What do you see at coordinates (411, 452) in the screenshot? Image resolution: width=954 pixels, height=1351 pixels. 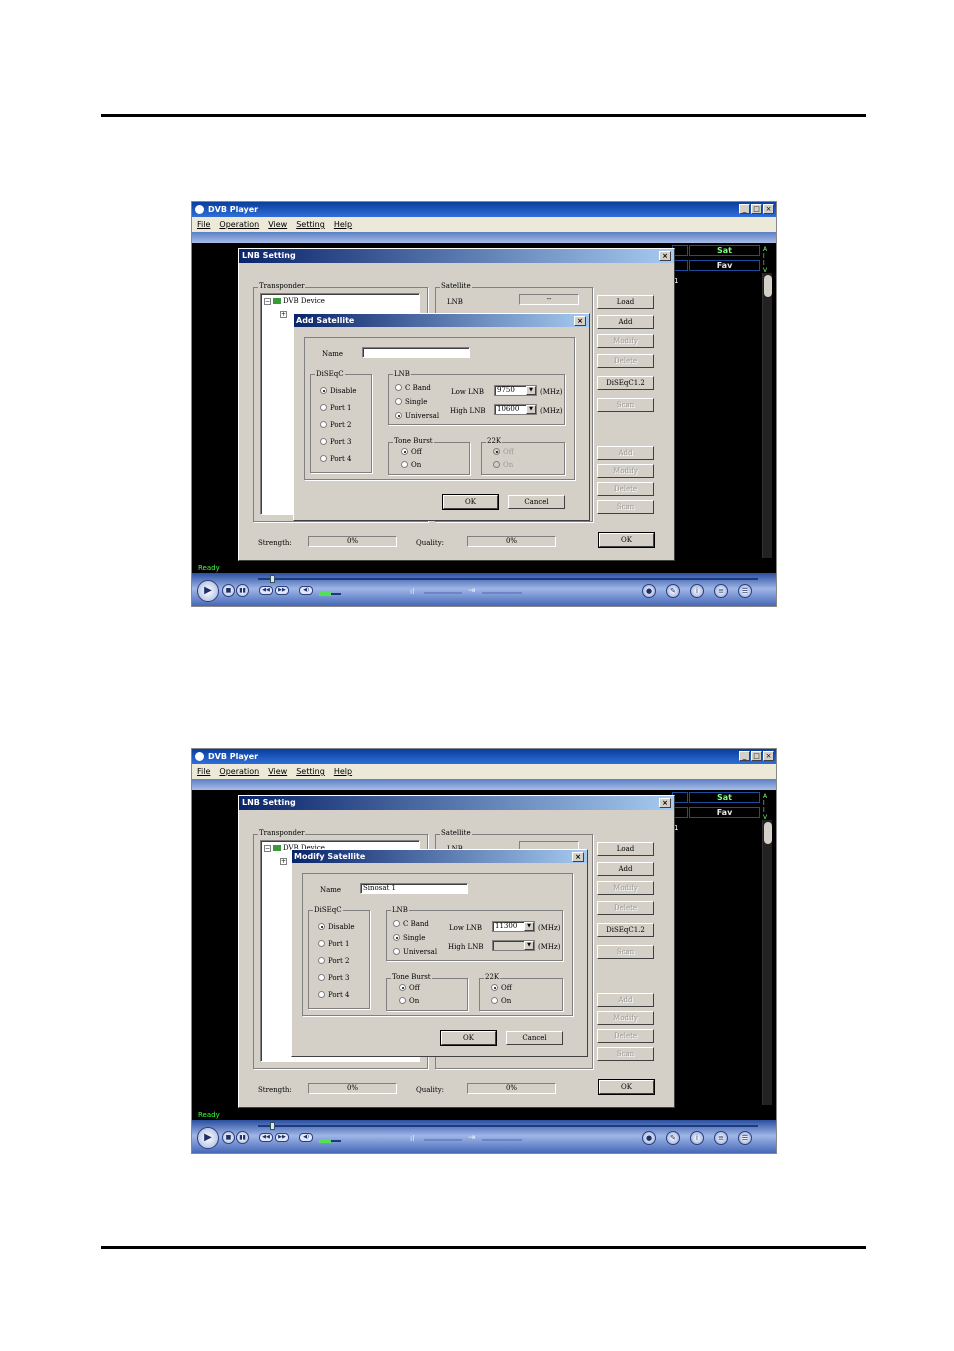 I see `tone-off-radio: Off` at bounding box center [411, 452].